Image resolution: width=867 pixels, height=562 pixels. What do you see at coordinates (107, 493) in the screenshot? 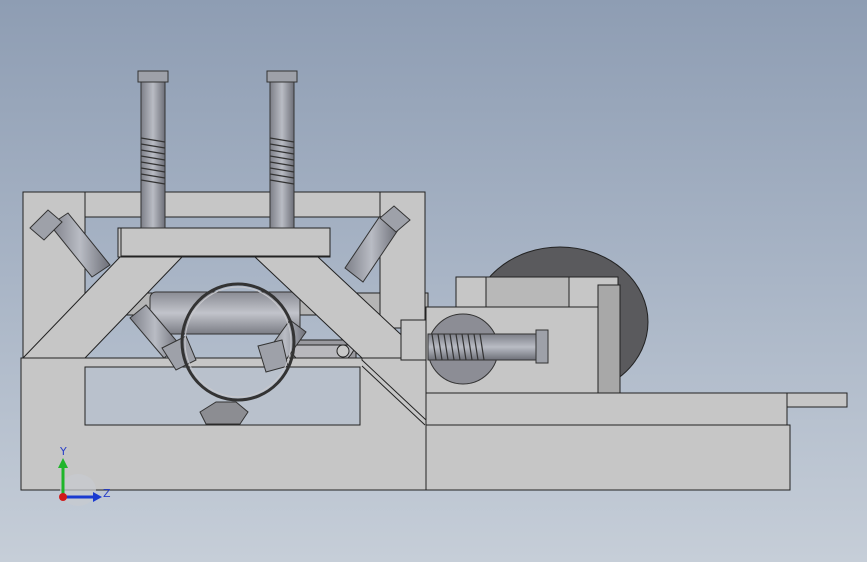
I see `z-axis-label: Z` at bounding box center [107, 493].